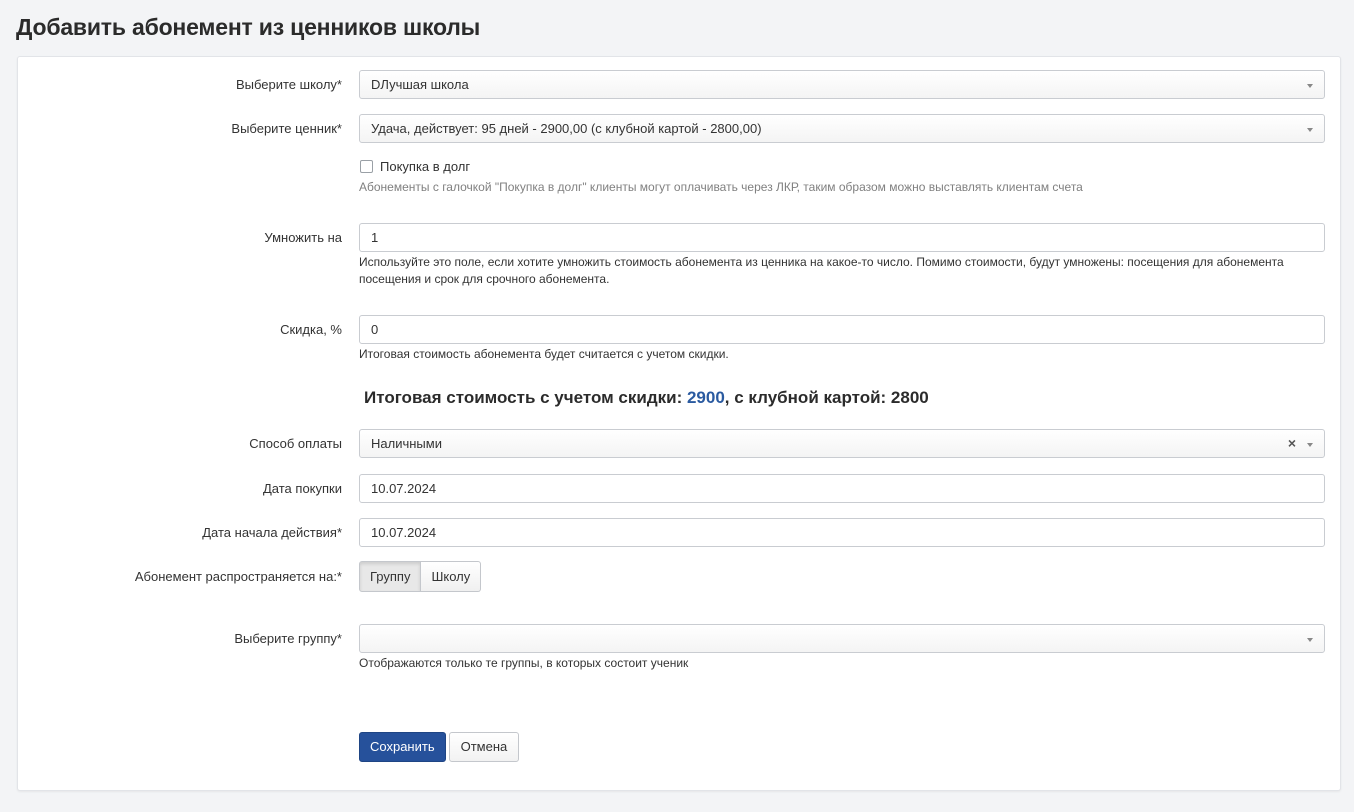  What do you see at coordinates (402, 747) in the screenshot?
I see `save-button: Сохранить` at bounding box center [402, 747].